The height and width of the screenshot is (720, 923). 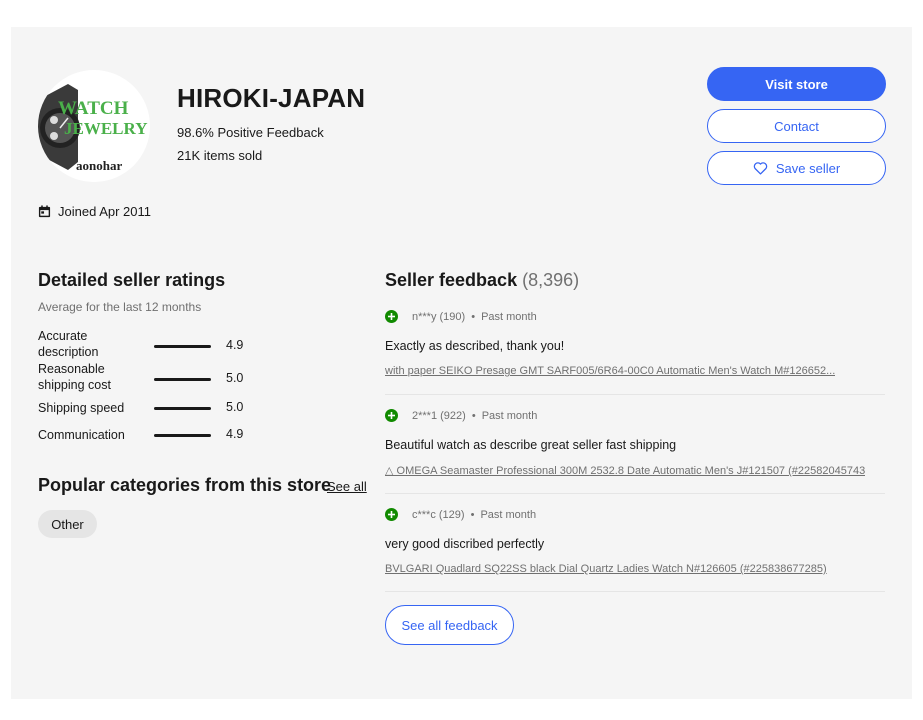 What do you see at coordinates (796, 84) in the screenshot?
I see `visit-store-button: Visit store` at bounding box center [796, 84].